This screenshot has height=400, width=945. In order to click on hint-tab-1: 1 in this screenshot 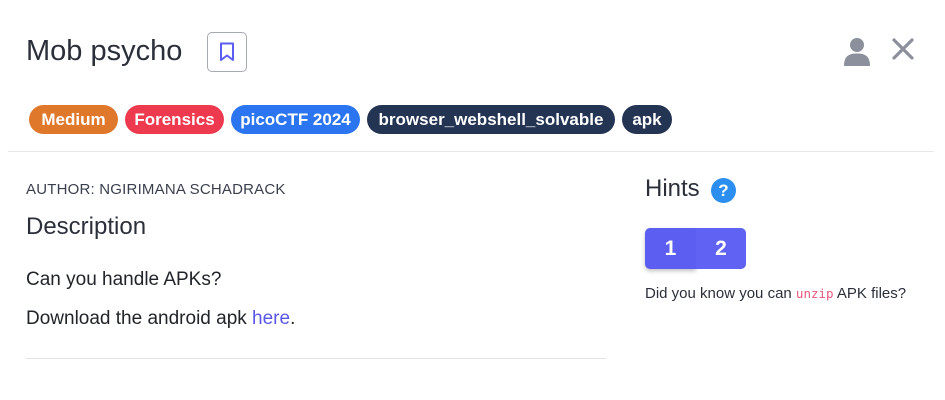, I will do `click(670, 248)`.